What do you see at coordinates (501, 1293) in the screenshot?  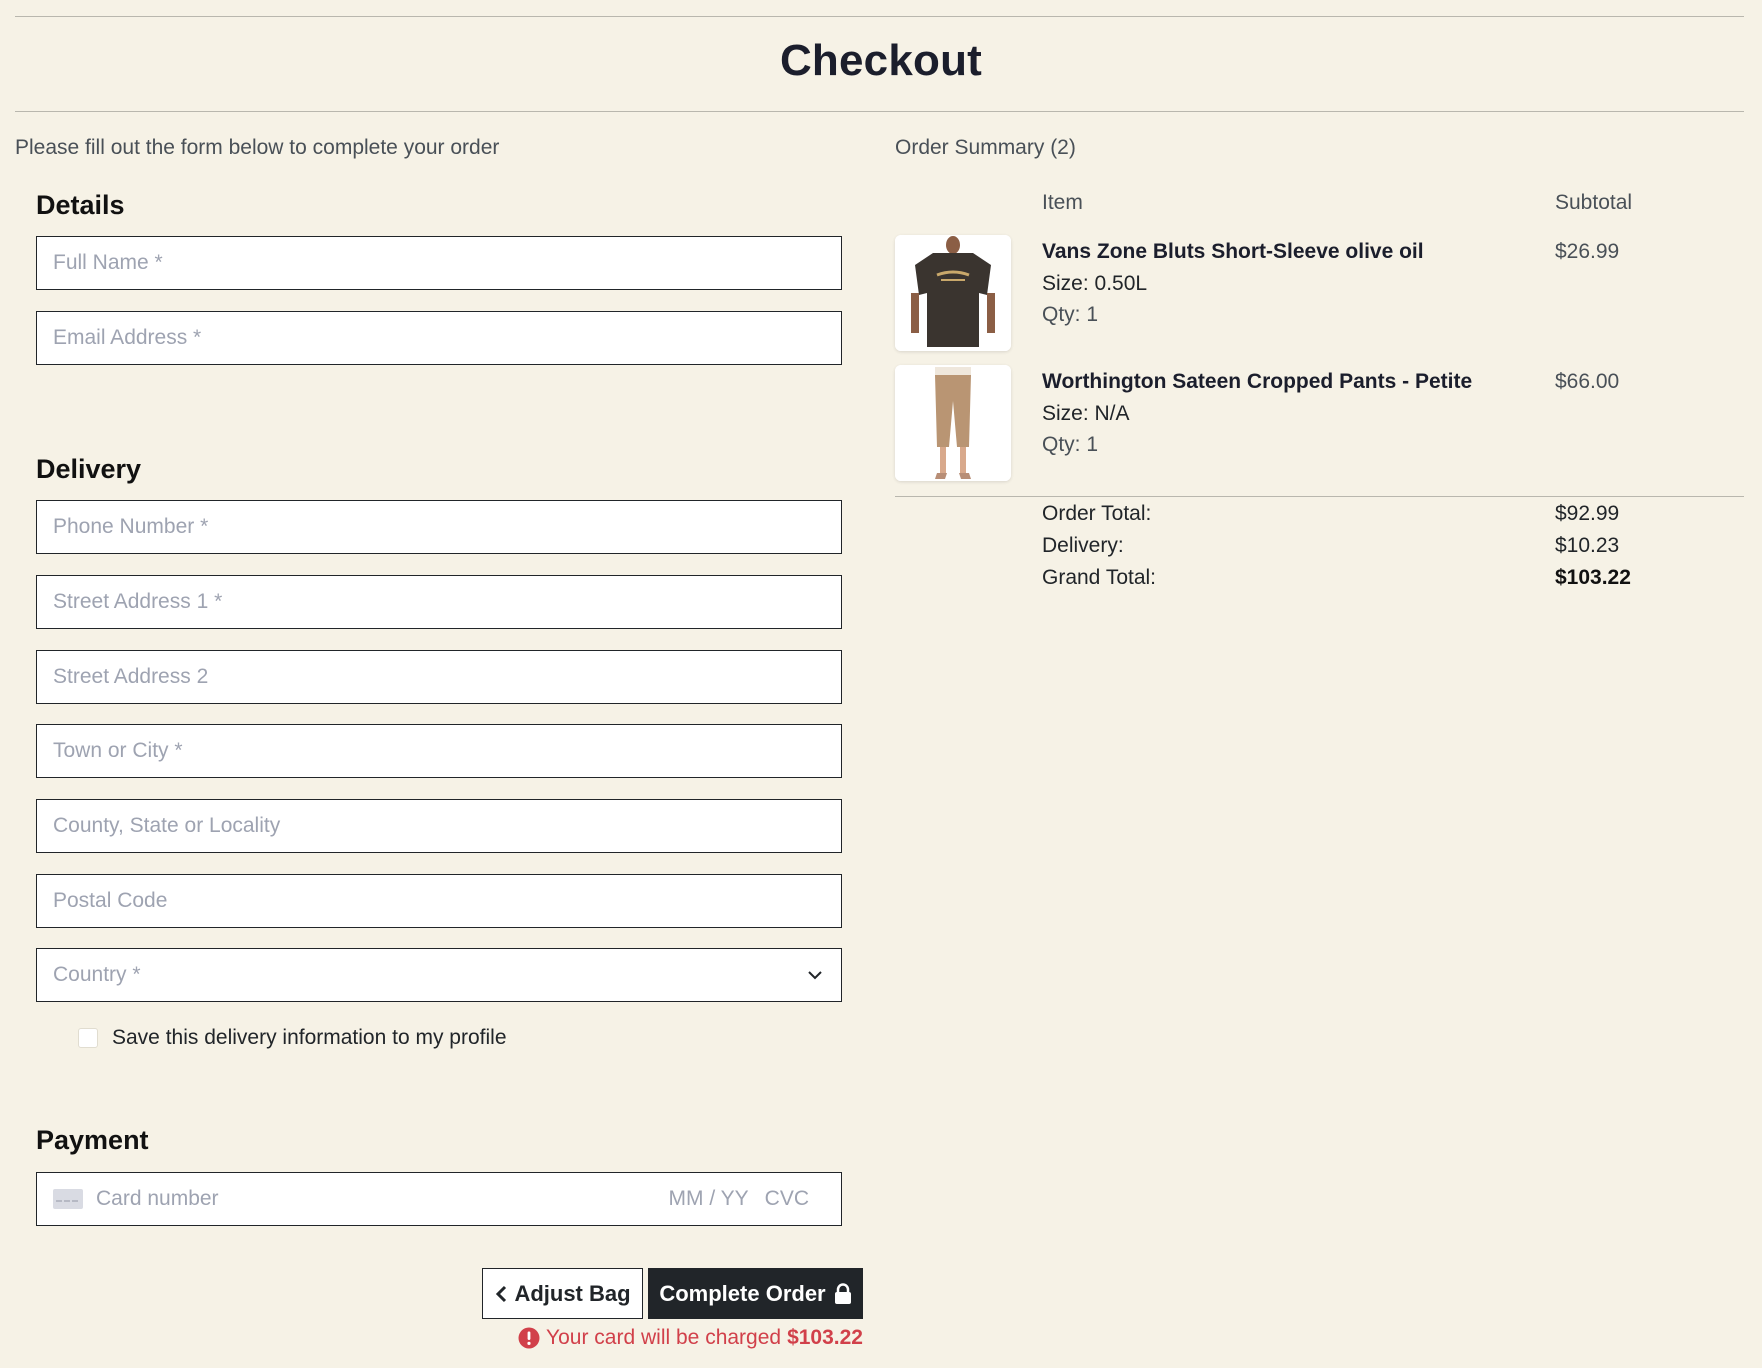 I see `chevron-left-icon` at bounding box center [501, 1293].